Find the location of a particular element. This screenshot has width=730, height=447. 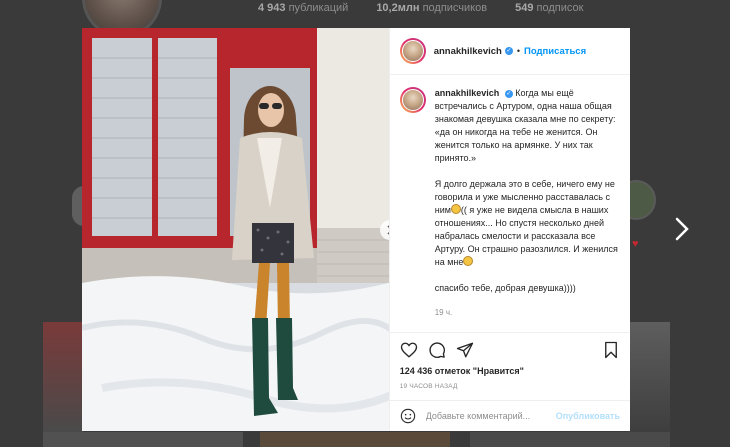

follow-button: Подписаться is located at coordinates (555, 51).